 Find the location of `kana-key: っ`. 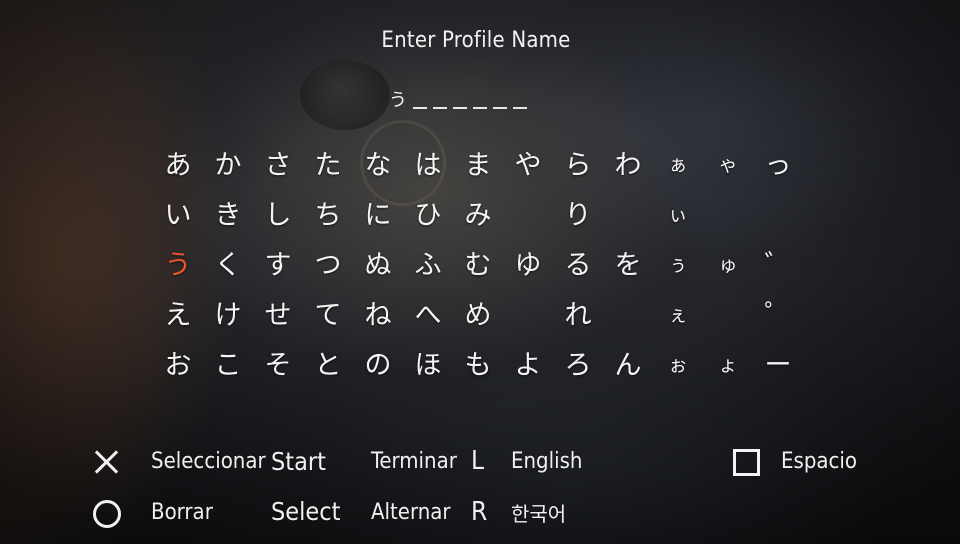

kana-key: っ is located at coordinates (778, 165).